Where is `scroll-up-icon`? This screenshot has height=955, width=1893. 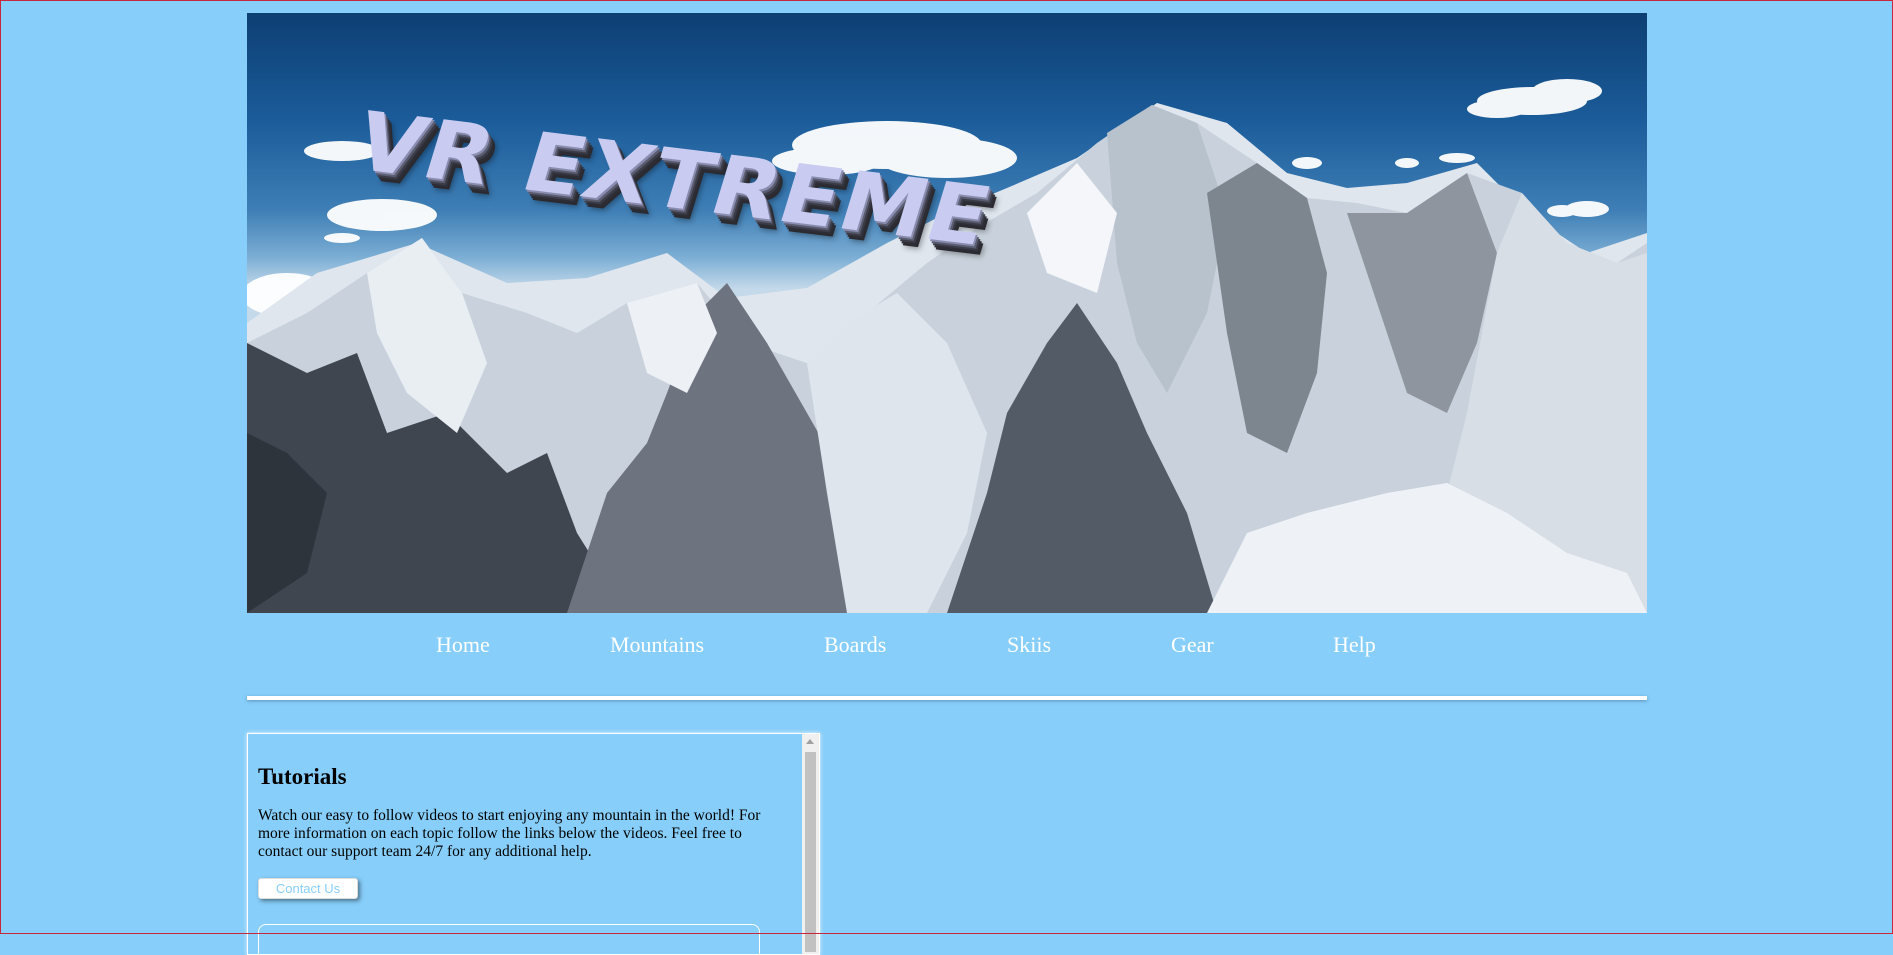
scroll-up-icon is located at coordinates (810, 741).